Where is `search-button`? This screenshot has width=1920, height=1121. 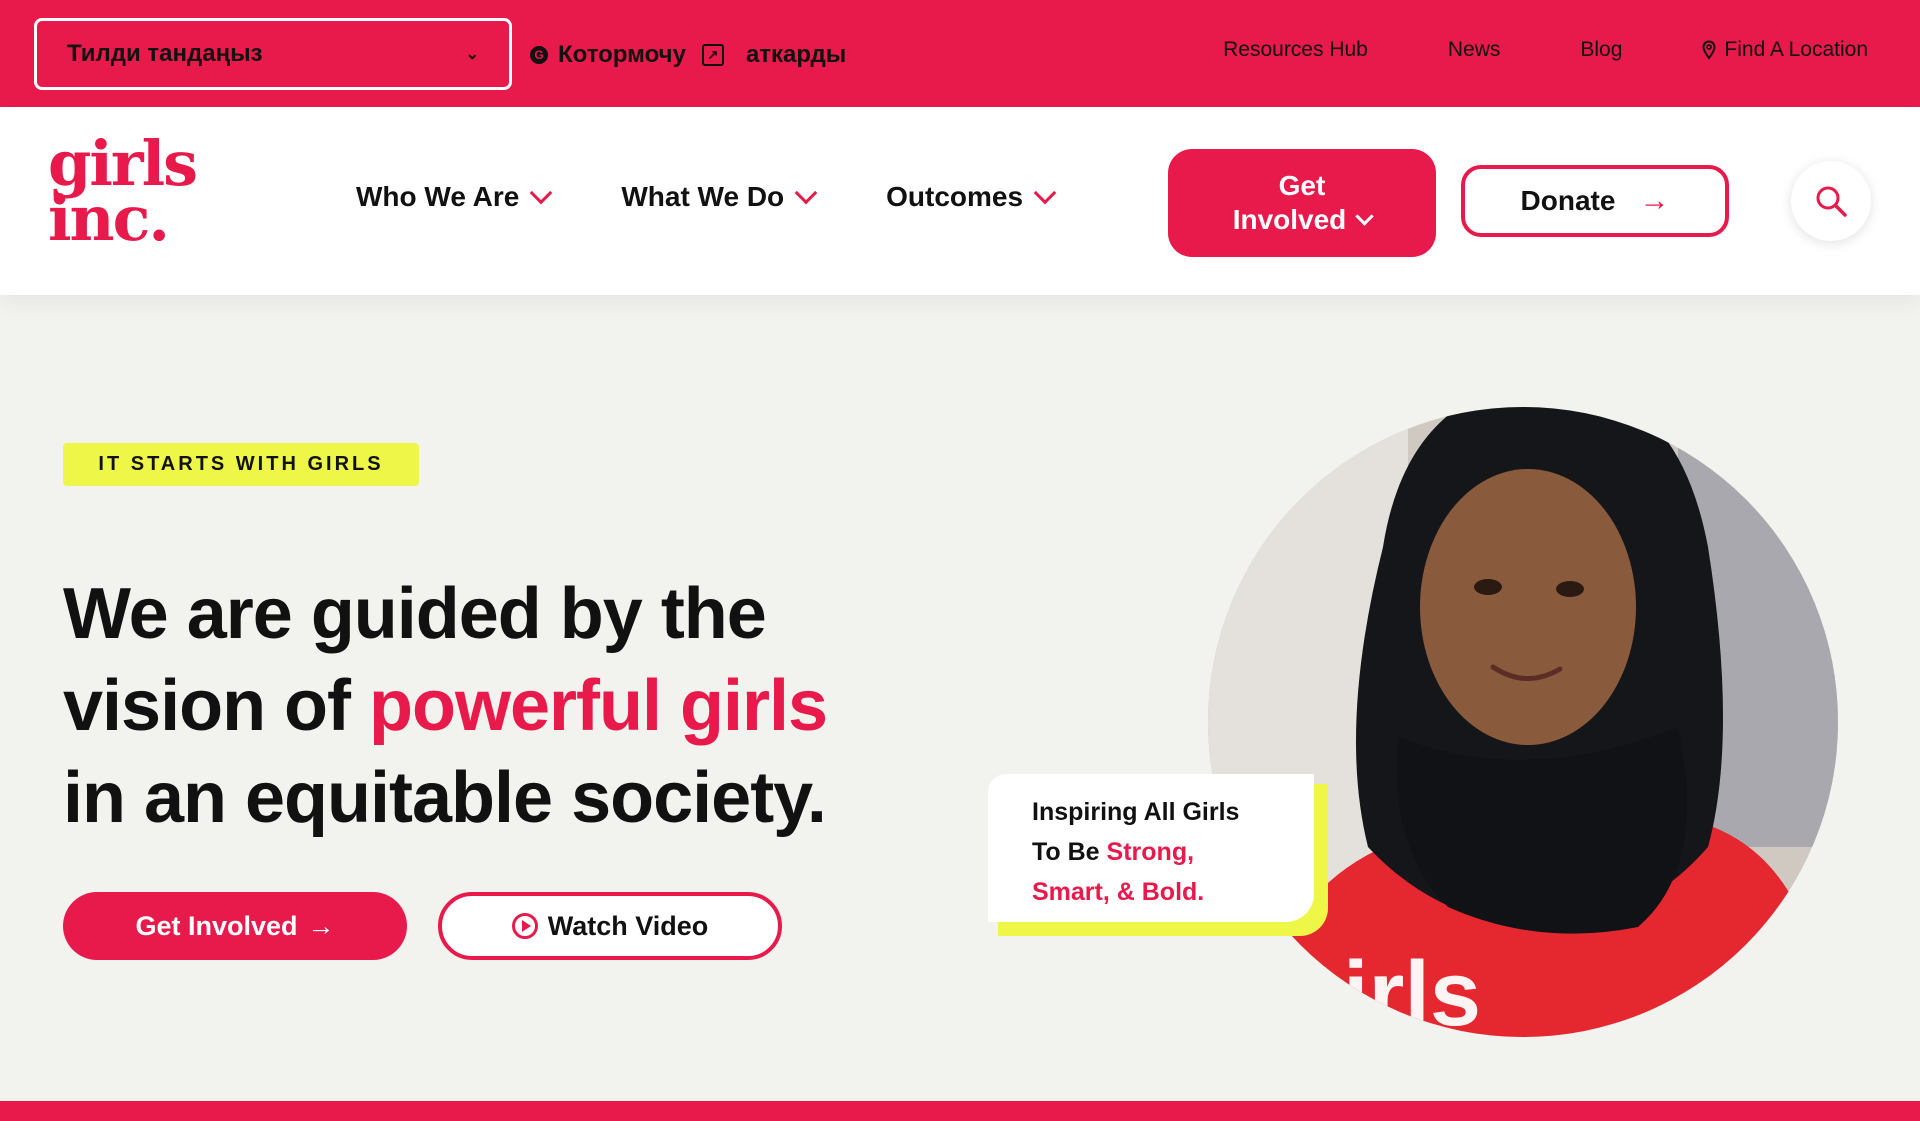 search-button is located at coordinates (1831, 201).